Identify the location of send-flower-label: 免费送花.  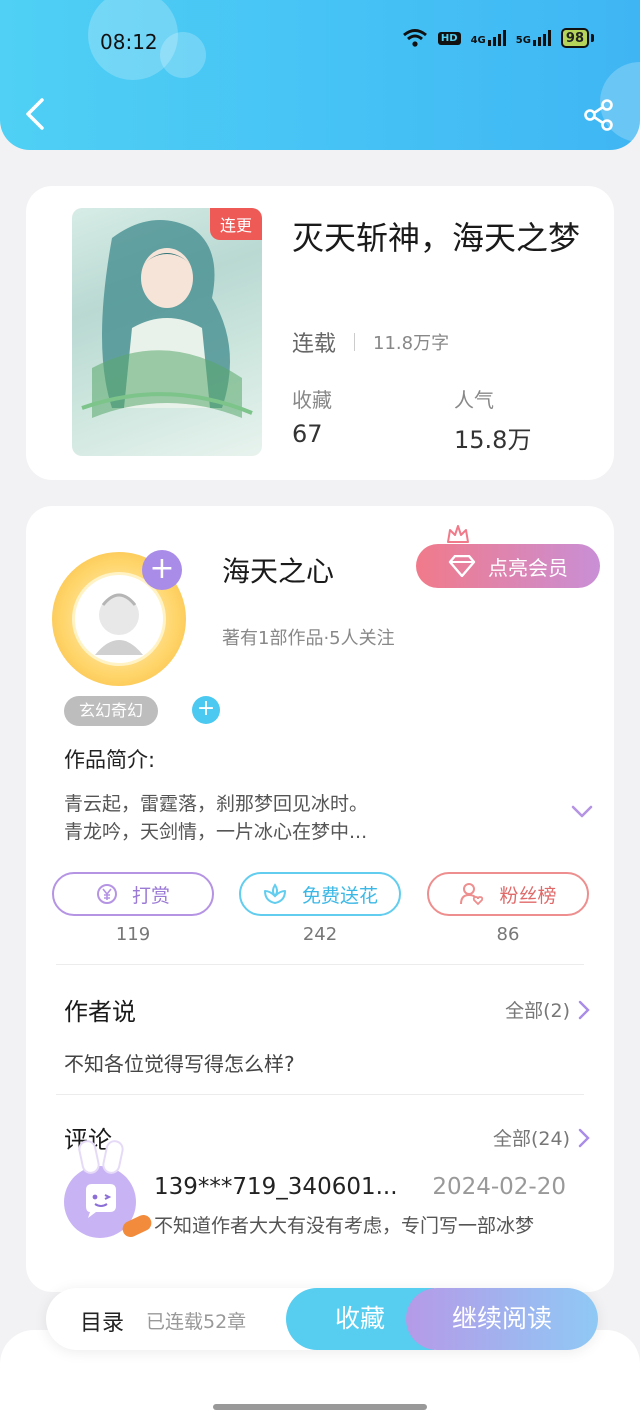
(339, 895).